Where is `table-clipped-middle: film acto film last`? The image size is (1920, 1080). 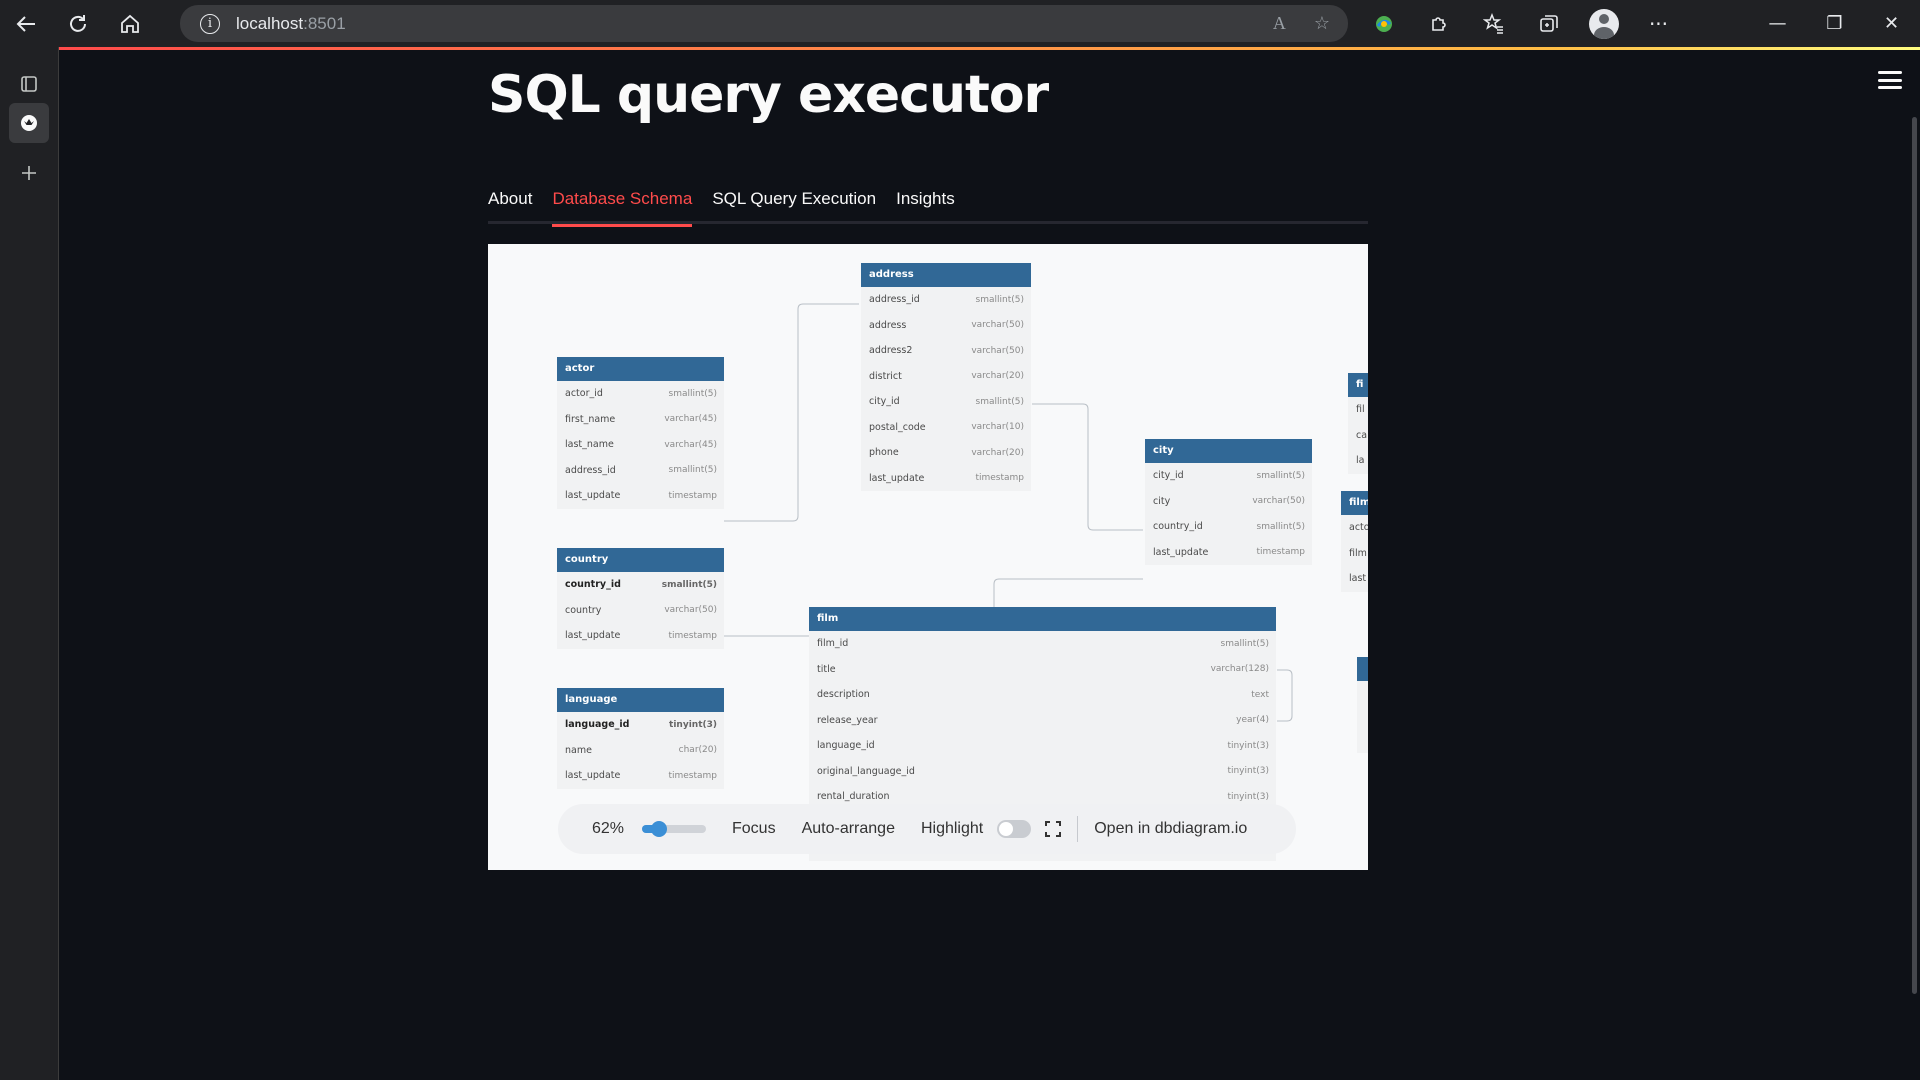 table-clipped-middle: film acto film last is located at coordinates (1354, 541).